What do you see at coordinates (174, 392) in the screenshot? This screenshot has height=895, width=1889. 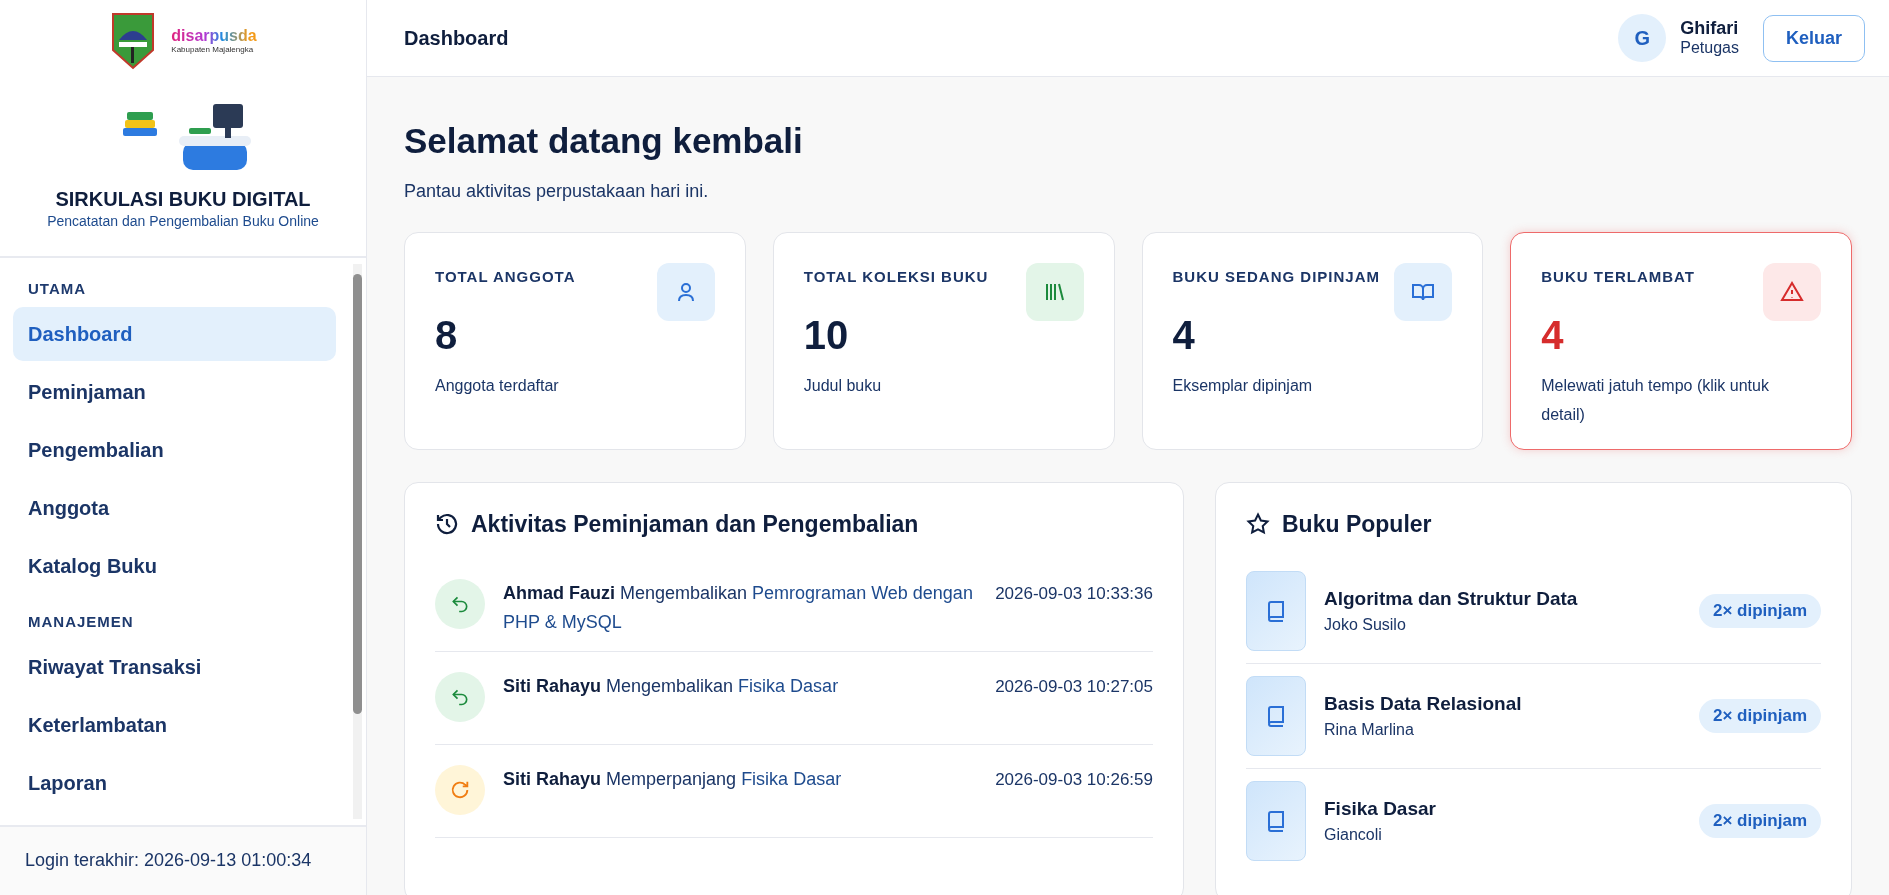 I see `nav-item: Peminjaman` at bounding box center [174, 392].